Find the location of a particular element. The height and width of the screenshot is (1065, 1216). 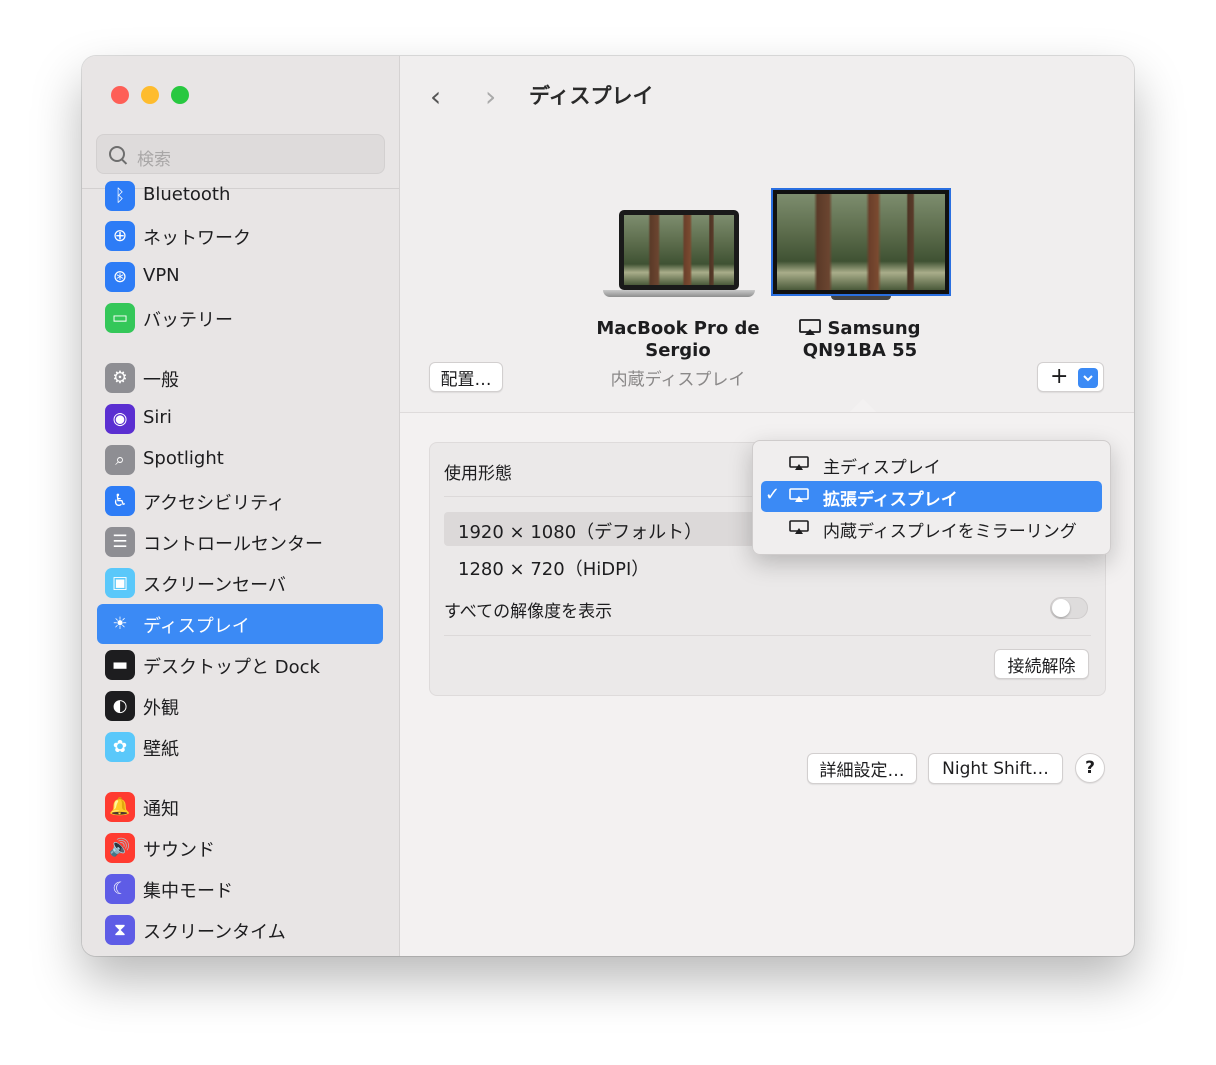

sidebar-item: ◐ 外観 is located at coordinates (240, 706).